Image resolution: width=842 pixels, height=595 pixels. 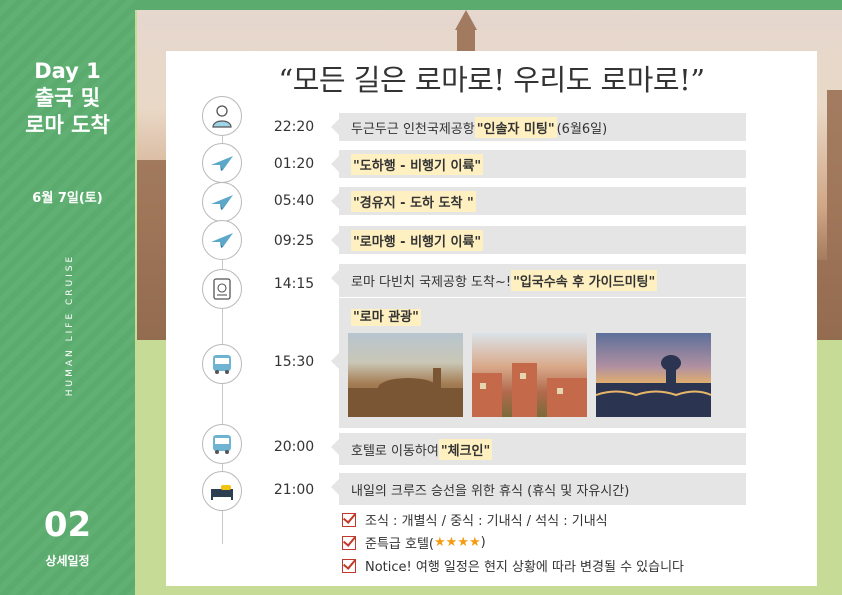 I want to click on vertical-brand: HUMAN LIFE CRUISE, so click(x=70, y=330).